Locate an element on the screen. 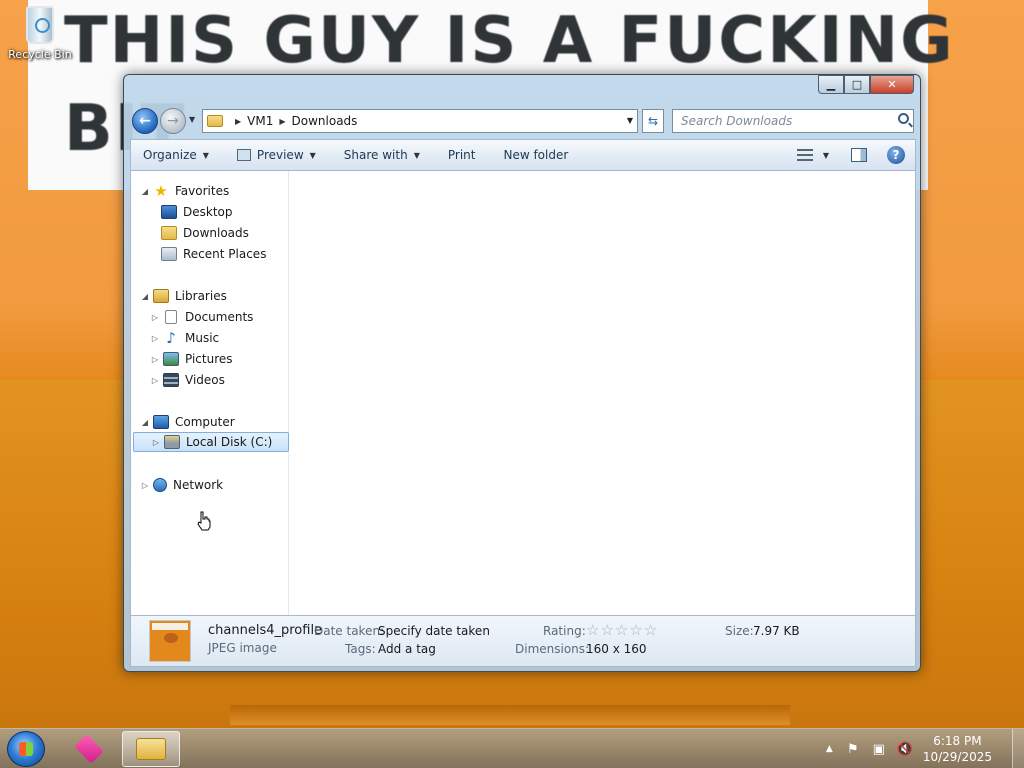 The width and height of the screenshot is (1024, 768). share-with-button: Share with ▼ is located at coordinates (382, 155).